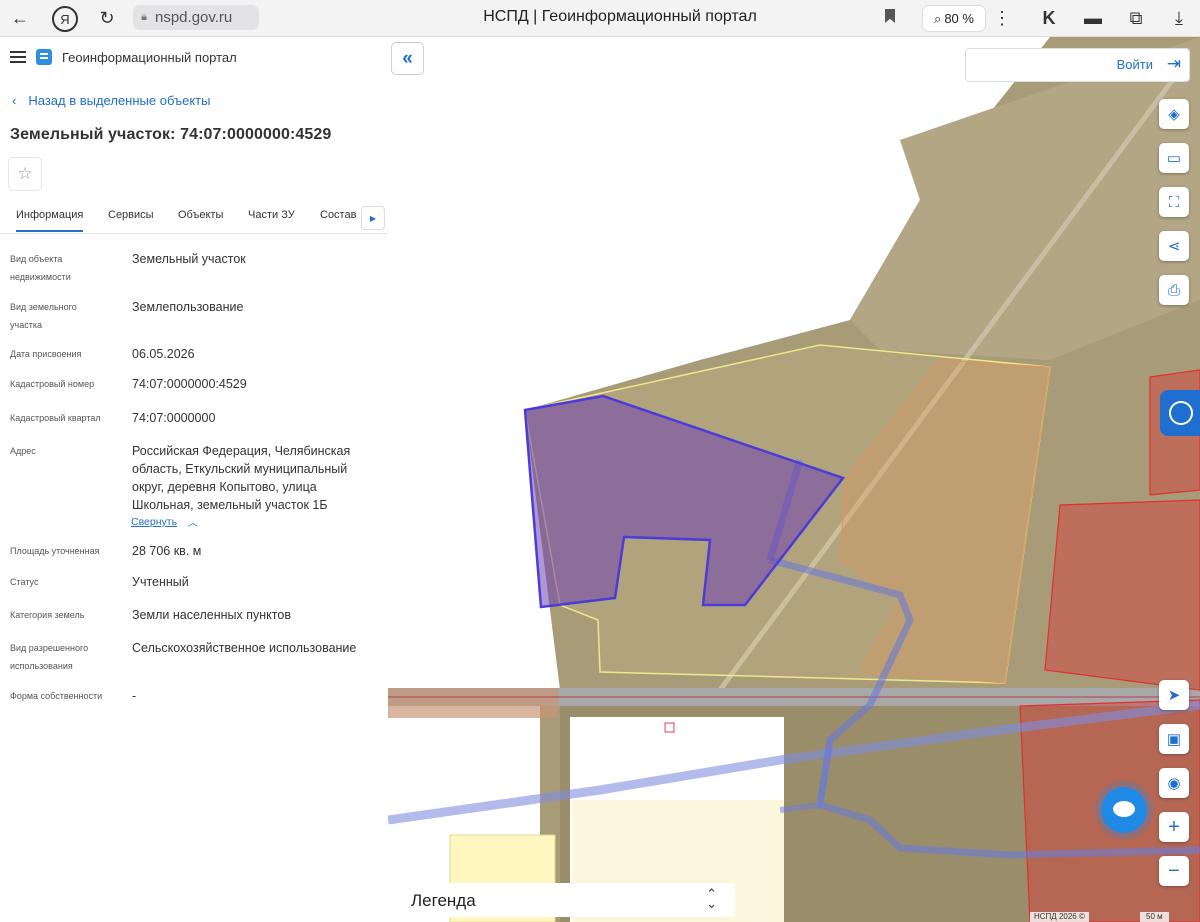 The height and width of the screenshot is (922, 1200). What do you see at coordinates (193, 523) in the screenshot?
I see `chevron-up-icon: ︿` at bounding box center [193, 523].